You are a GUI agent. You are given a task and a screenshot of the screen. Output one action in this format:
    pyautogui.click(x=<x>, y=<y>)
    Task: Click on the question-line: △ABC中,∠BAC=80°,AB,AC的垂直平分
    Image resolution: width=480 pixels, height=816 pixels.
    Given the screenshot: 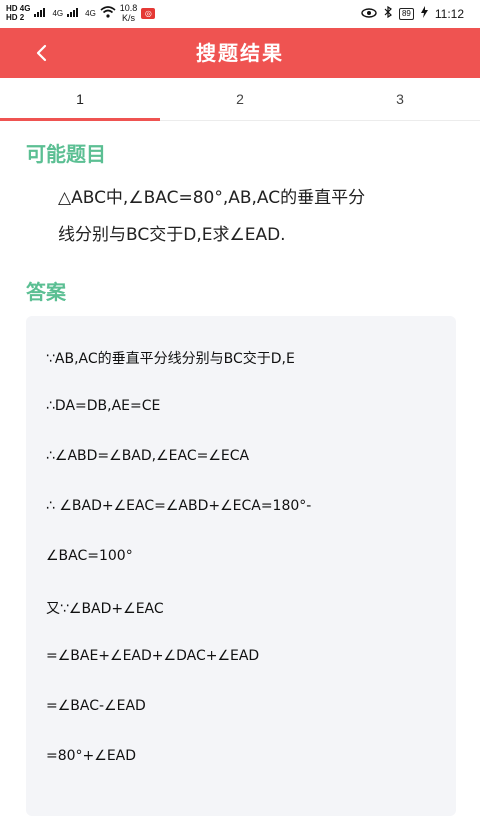 What is the action you would take?
    pyautogui.click(x=212, y=198)
    